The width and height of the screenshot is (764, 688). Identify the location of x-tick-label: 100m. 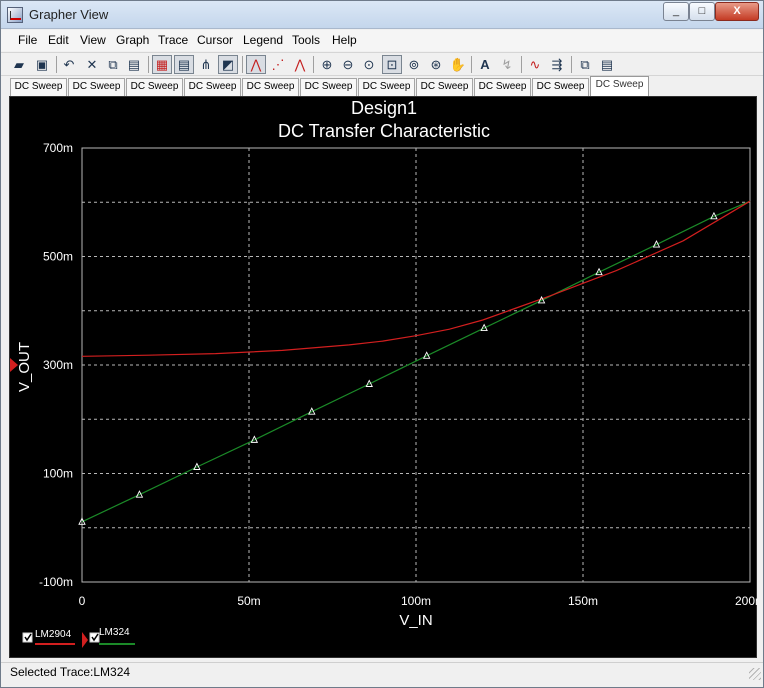
(416, 601).